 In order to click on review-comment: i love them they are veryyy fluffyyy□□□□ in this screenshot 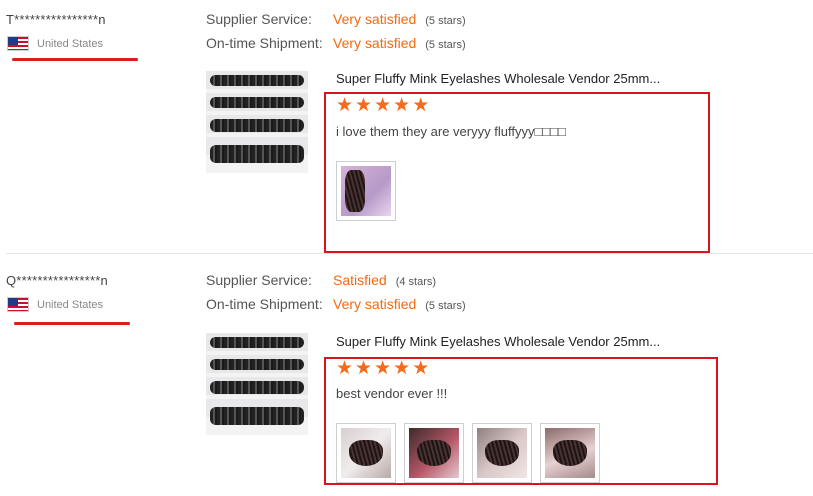, I will do `click(451, 131)`.